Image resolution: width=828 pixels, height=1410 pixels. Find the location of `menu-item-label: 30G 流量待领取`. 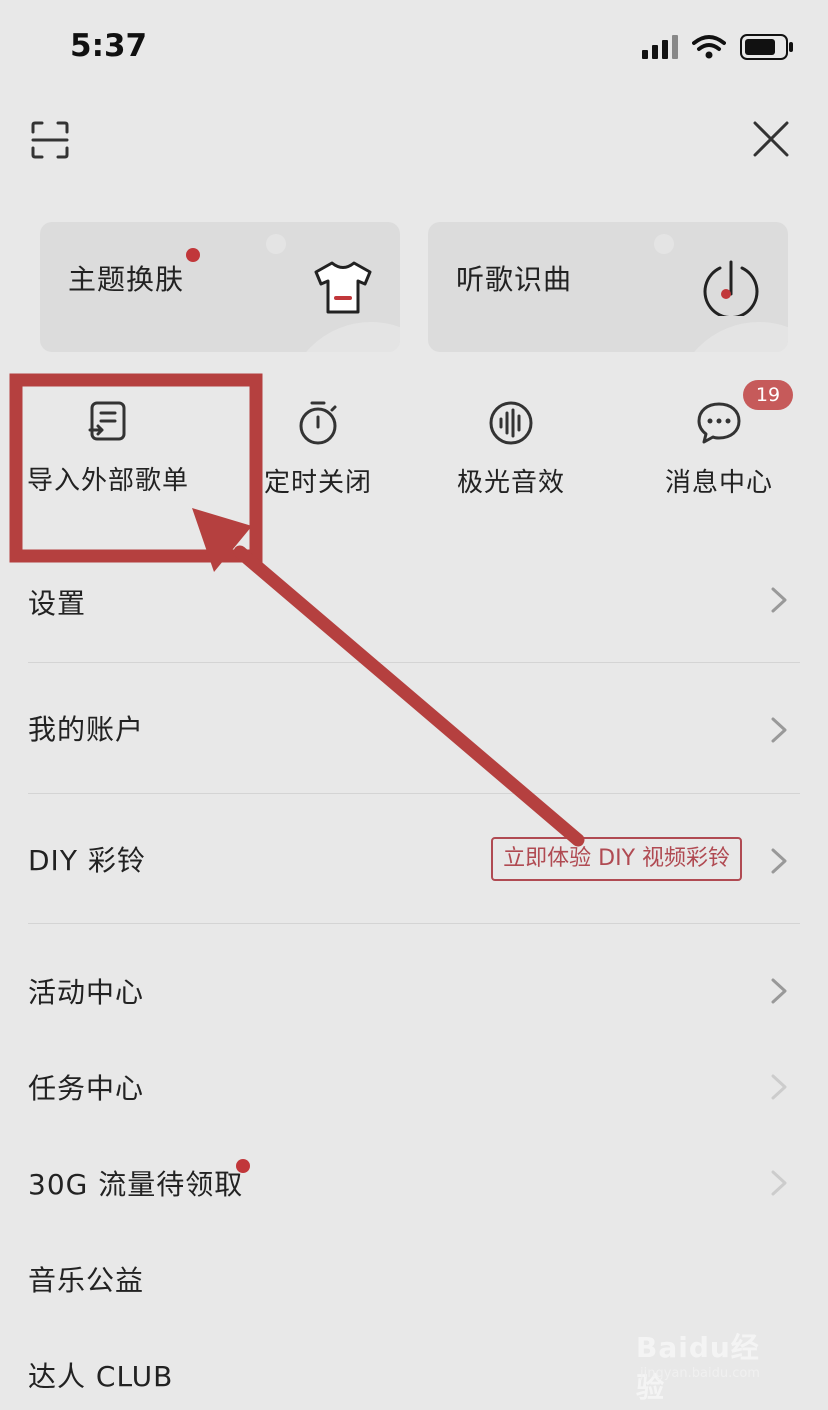

menu-item-label: 30G 流量待领取 is located at coordinates (136, 1184).